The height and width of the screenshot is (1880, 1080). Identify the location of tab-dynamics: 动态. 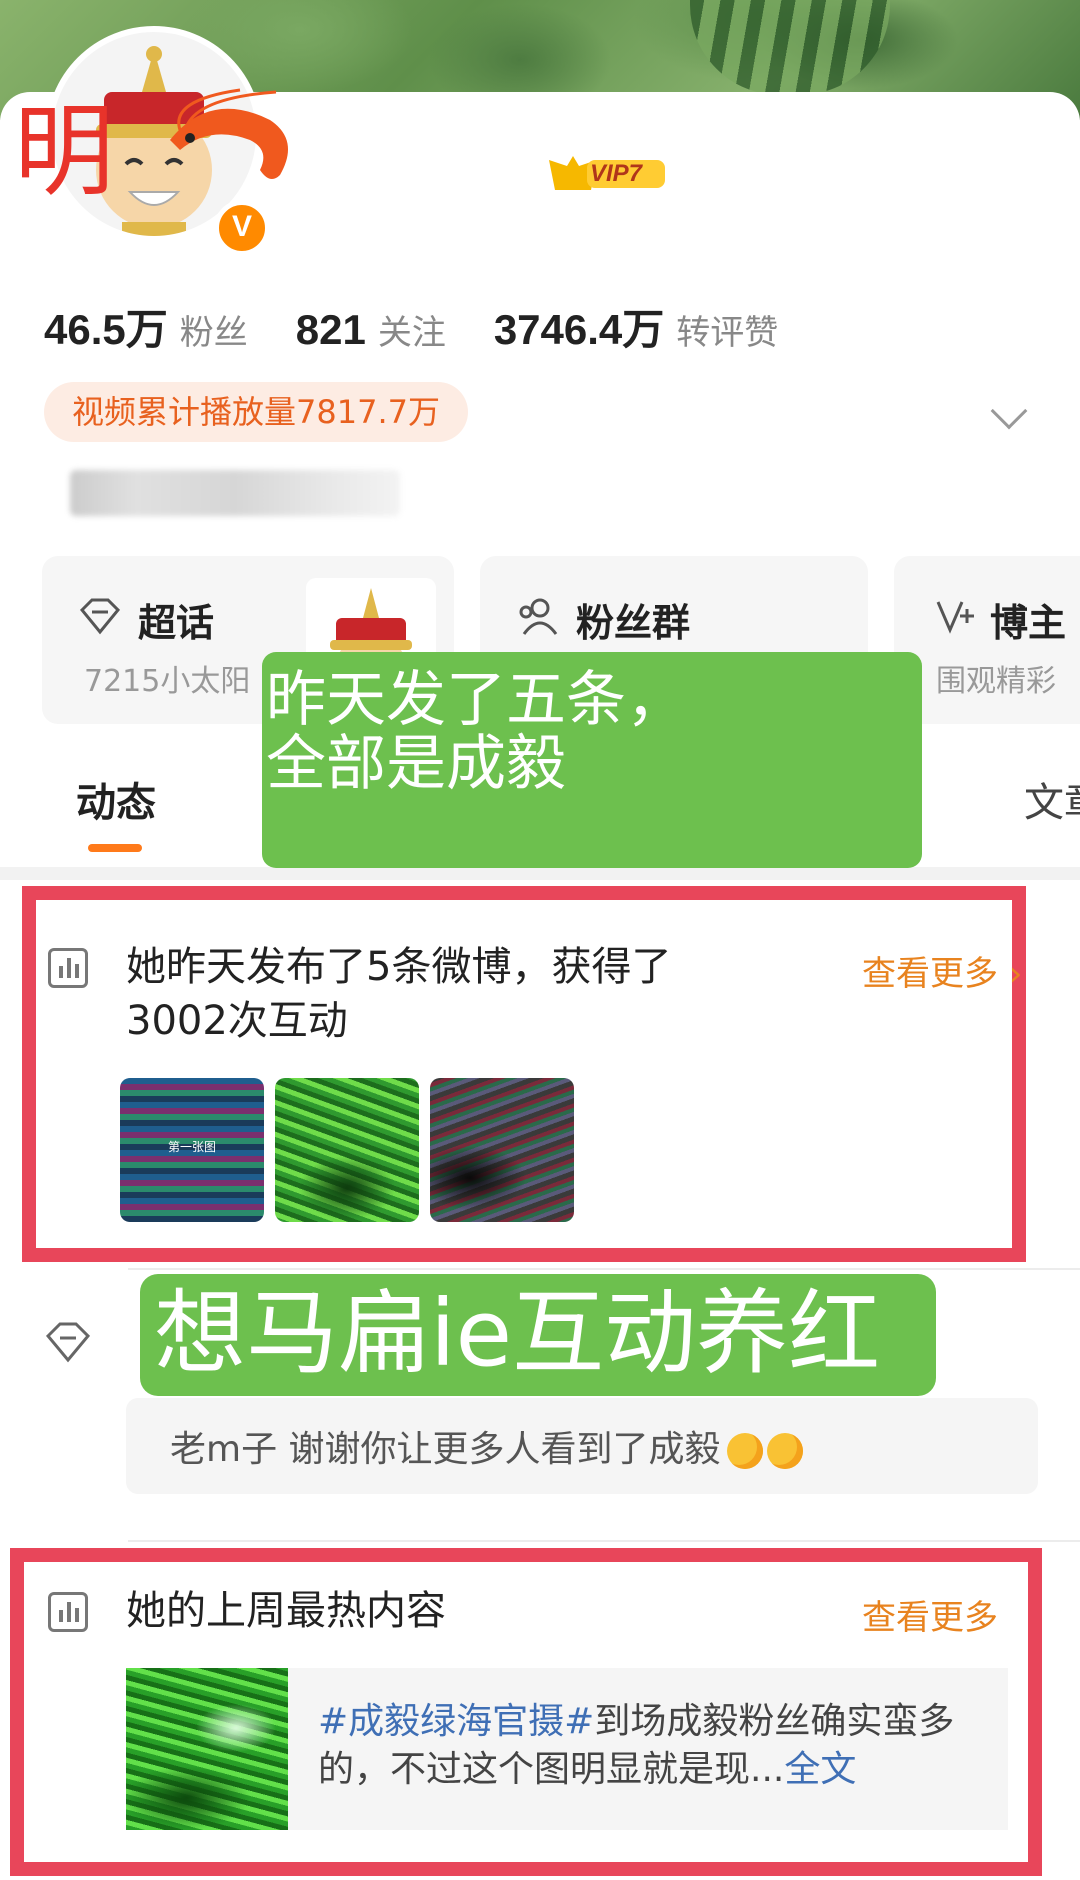
(116, 799).